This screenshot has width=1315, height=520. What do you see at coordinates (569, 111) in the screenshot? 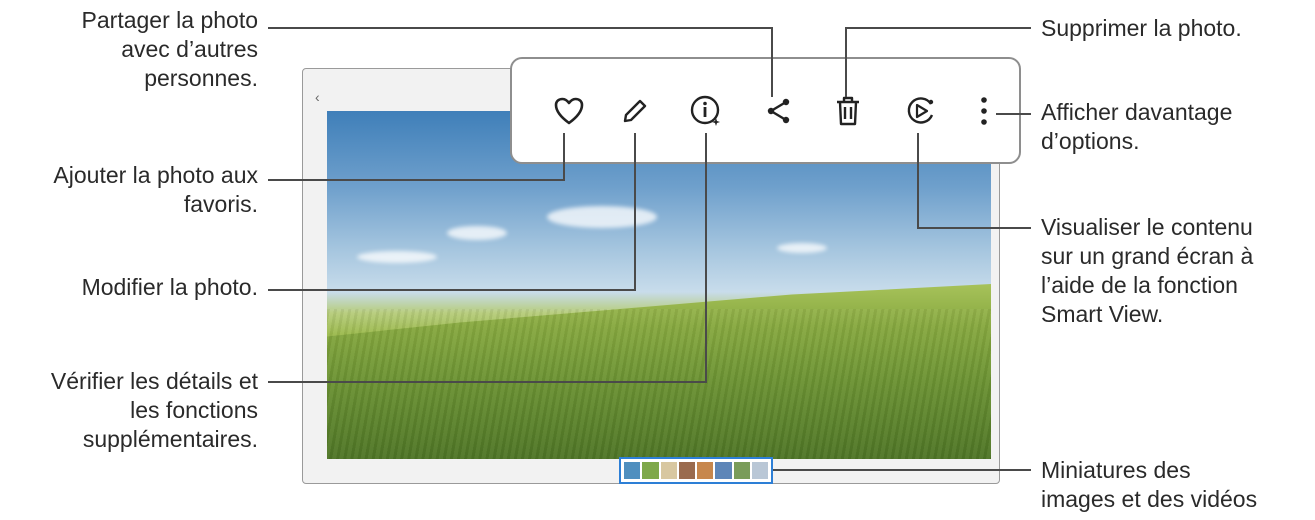
I see `heart-icon` at bounding box center [569, 111].